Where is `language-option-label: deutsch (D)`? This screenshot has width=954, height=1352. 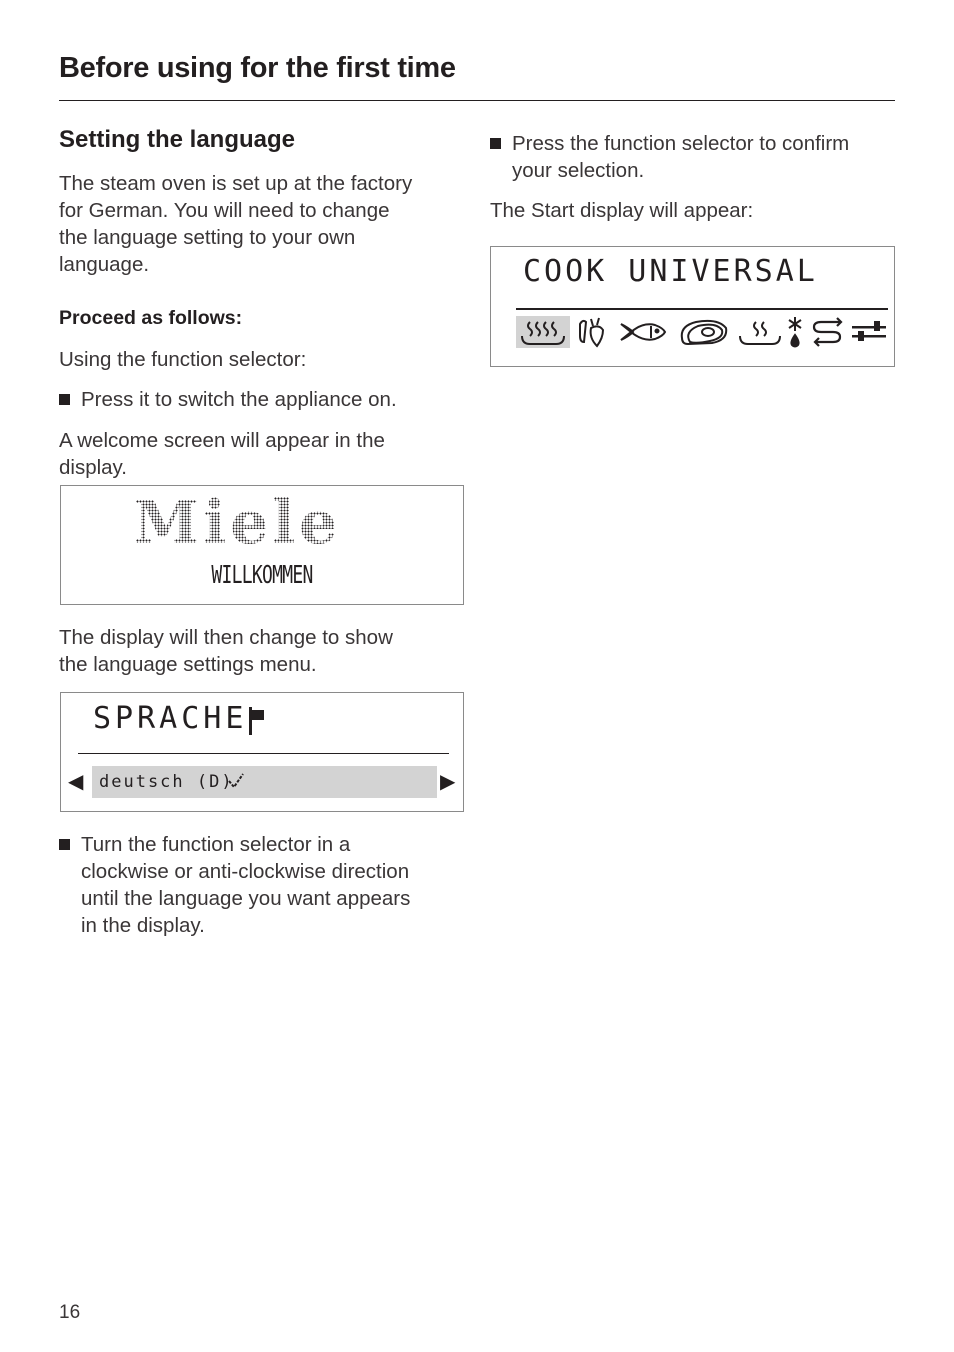
language-option-label: deutsch (D) is located at coordinates (166, 782).